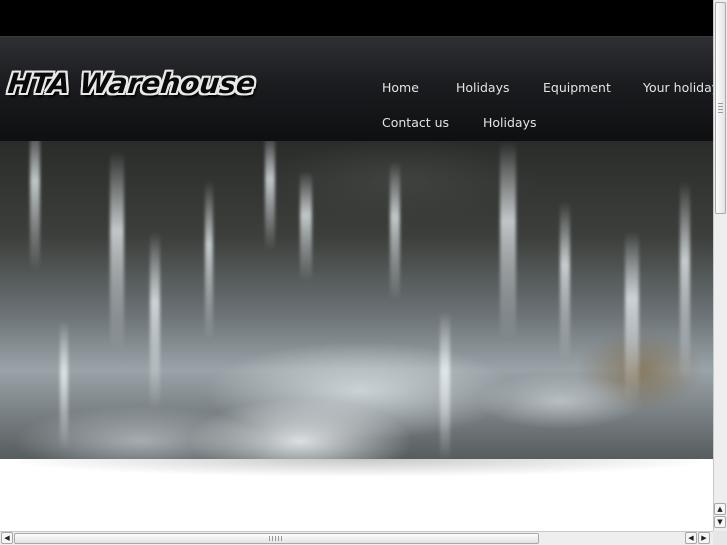 The width and height of the screenshot is (727, 545). I want to click on nav-holidays: Holidays, so click(483, 87).